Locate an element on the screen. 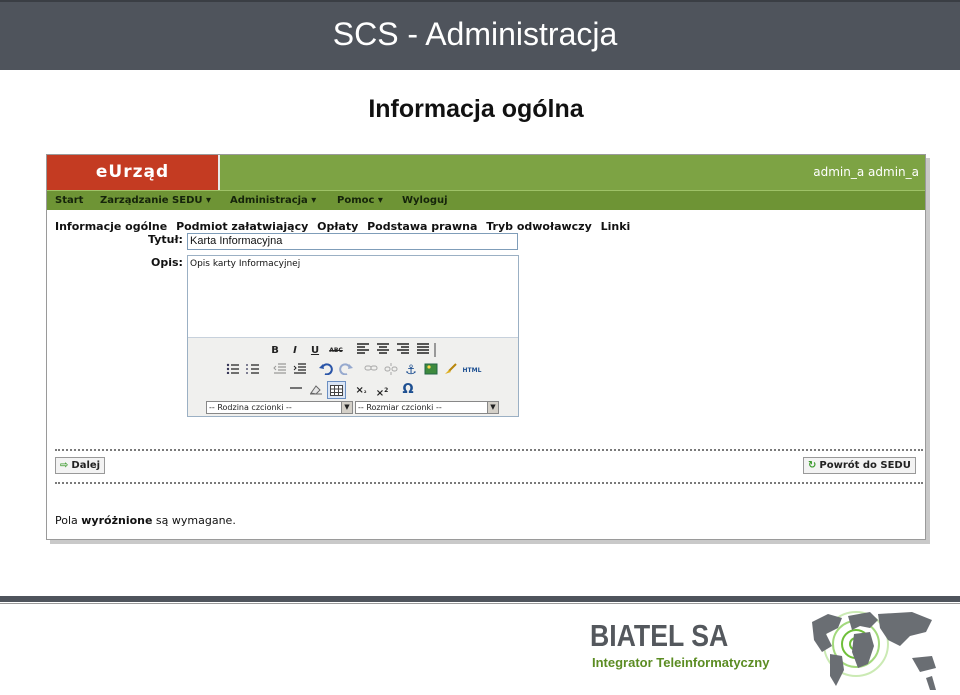 This screenshot has height=695, width=960. menu-item-wyloguj: Wyloguj is located at coordinates (425, 201).